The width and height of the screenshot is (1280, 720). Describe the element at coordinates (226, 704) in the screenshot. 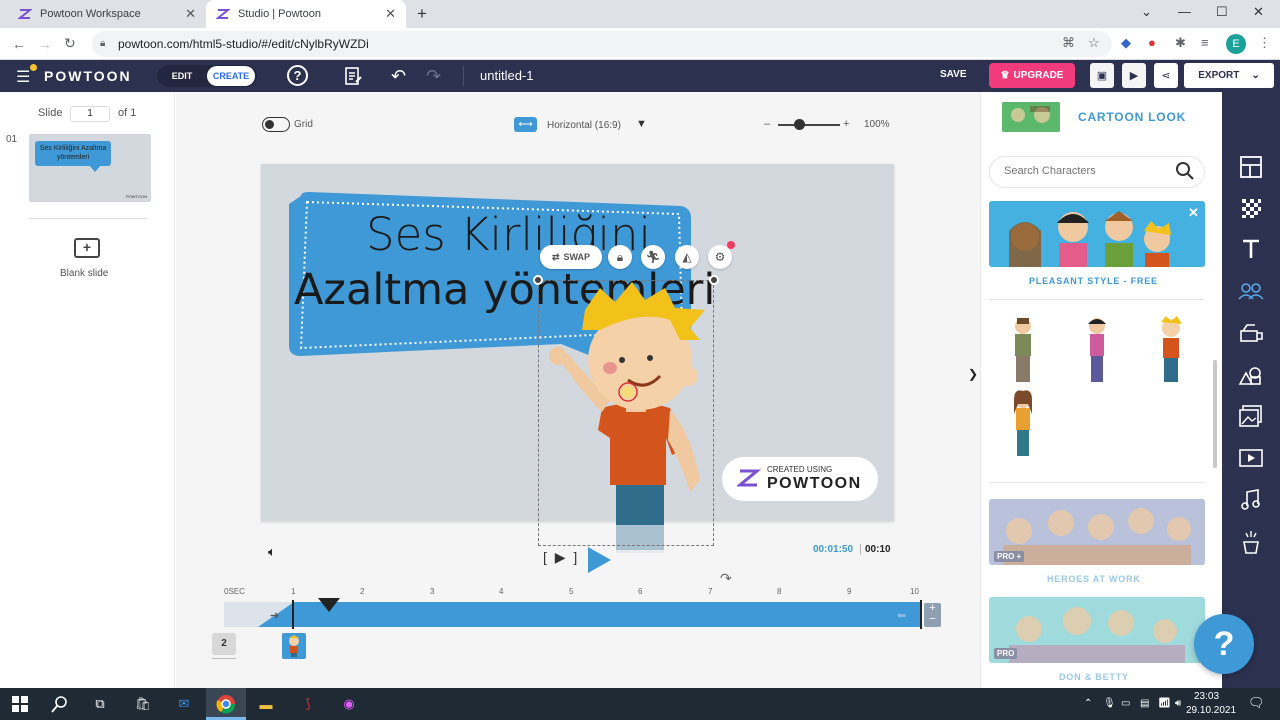

I see `chrome-icon` at that location.